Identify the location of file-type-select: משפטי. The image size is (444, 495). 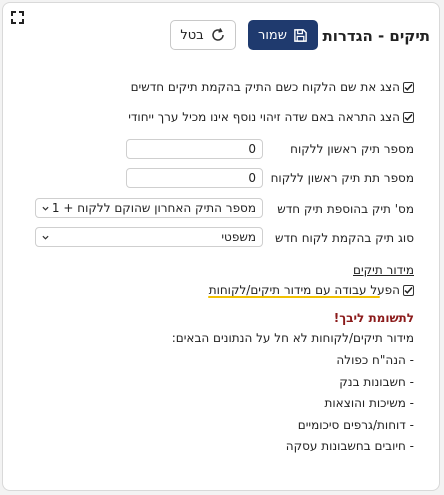
(149, 237).